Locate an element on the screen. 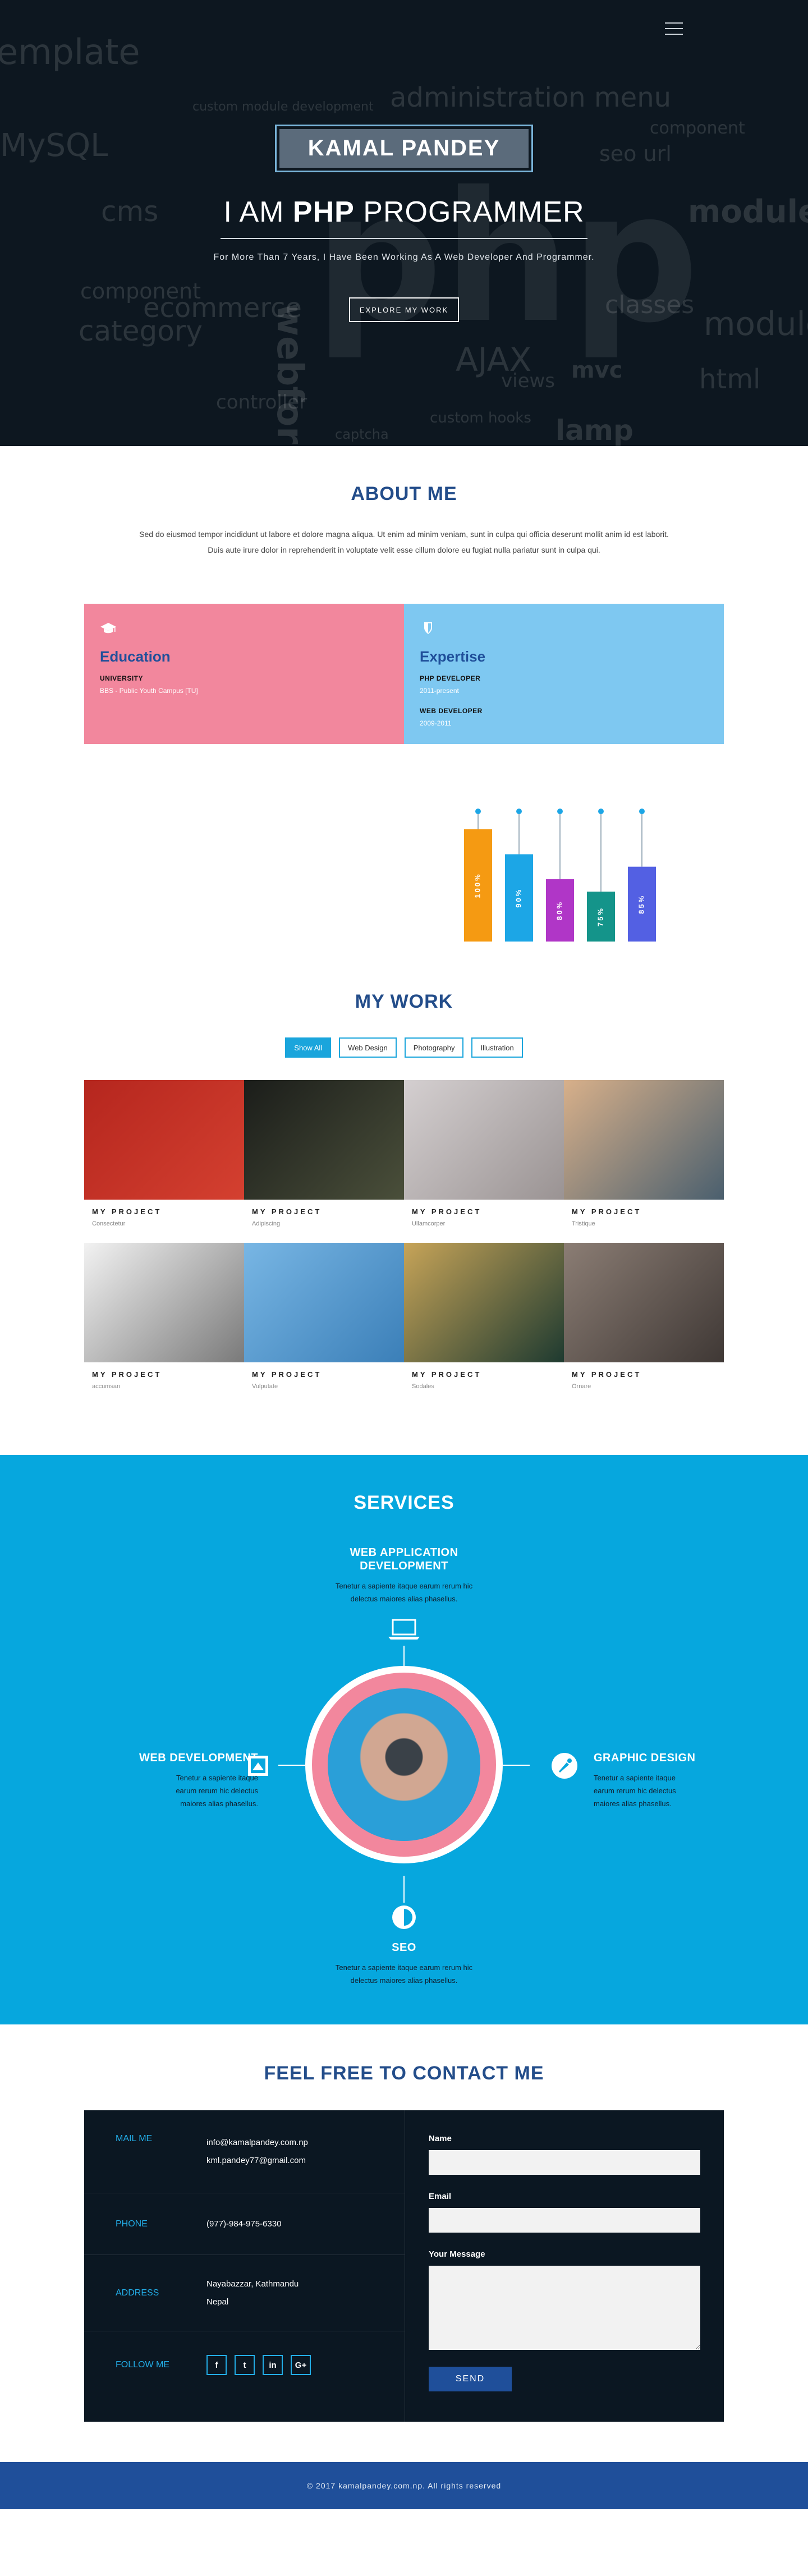 Image resolution: width=808 pixels, height=2576 pixels. mail-1: info@kamalpandey.com.np is located at coordinates (257, 2143).